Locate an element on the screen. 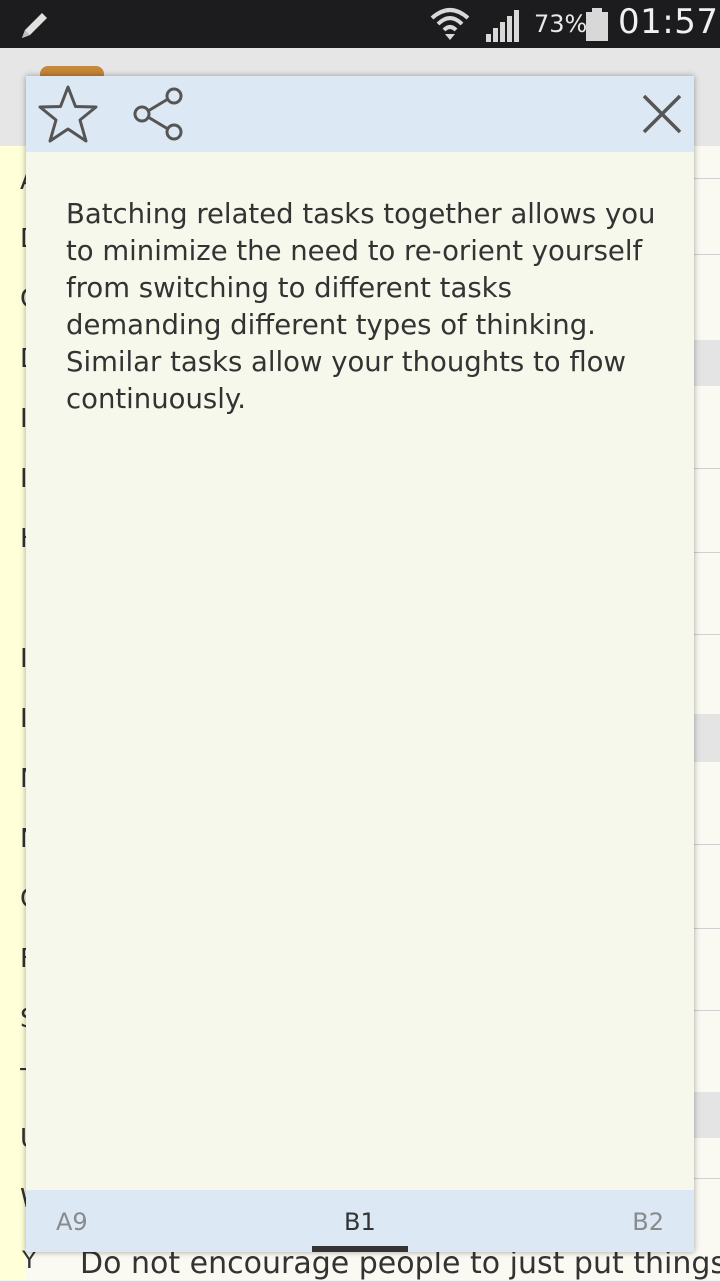 This screenshot has width=720, height=1281. tab-indicator is located at coordinates (360, 1249).